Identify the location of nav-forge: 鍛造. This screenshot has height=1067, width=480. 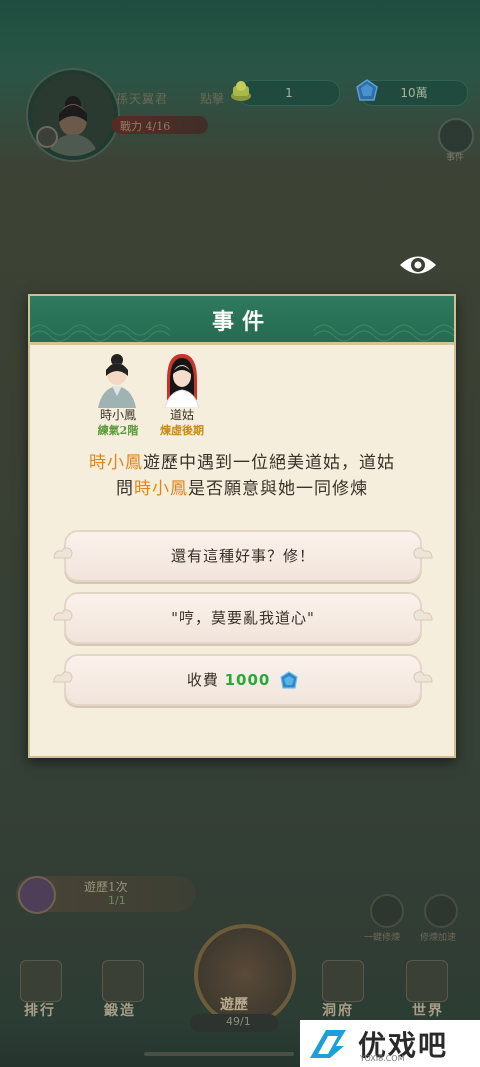
(120, 1010).